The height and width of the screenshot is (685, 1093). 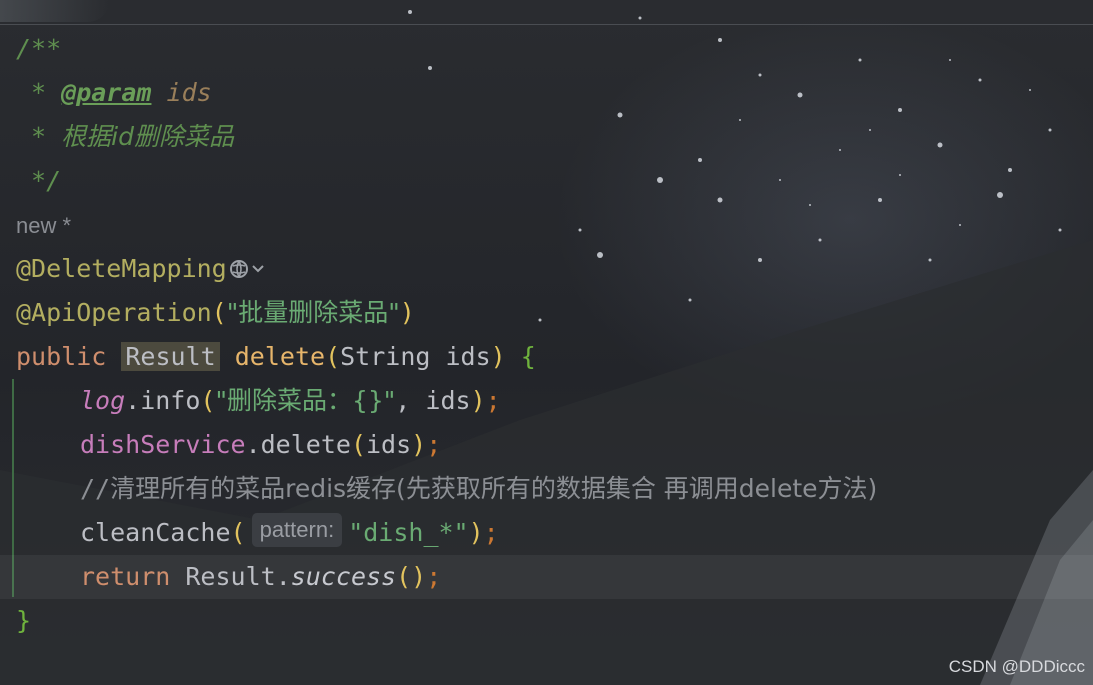 I want to click on code-line-9: dishService.delete(ids);, so click(x=261, y=444).